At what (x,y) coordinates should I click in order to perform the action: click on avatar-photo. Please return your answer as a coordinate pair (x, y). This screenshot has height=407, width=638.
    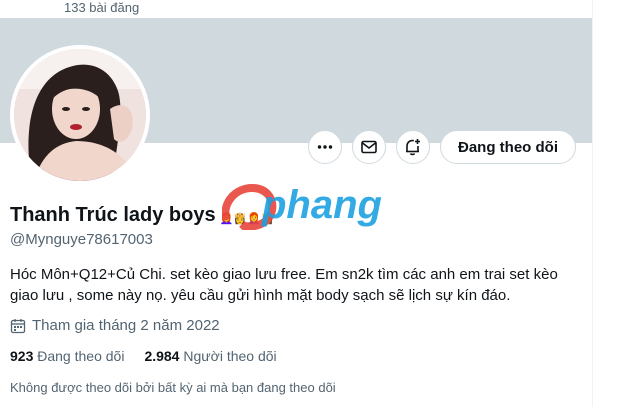
    Looking at the image, I should click on (80, 115).